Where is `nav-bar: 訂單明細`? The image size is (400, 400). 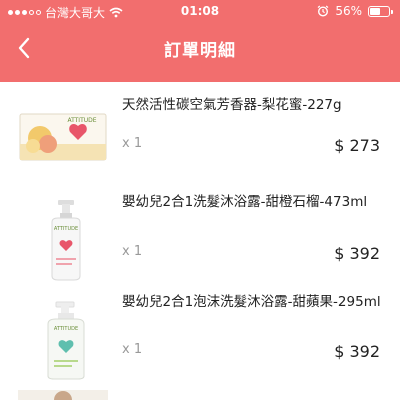
nav-bar: 訂單明細 is located at coordinates (200, 48).